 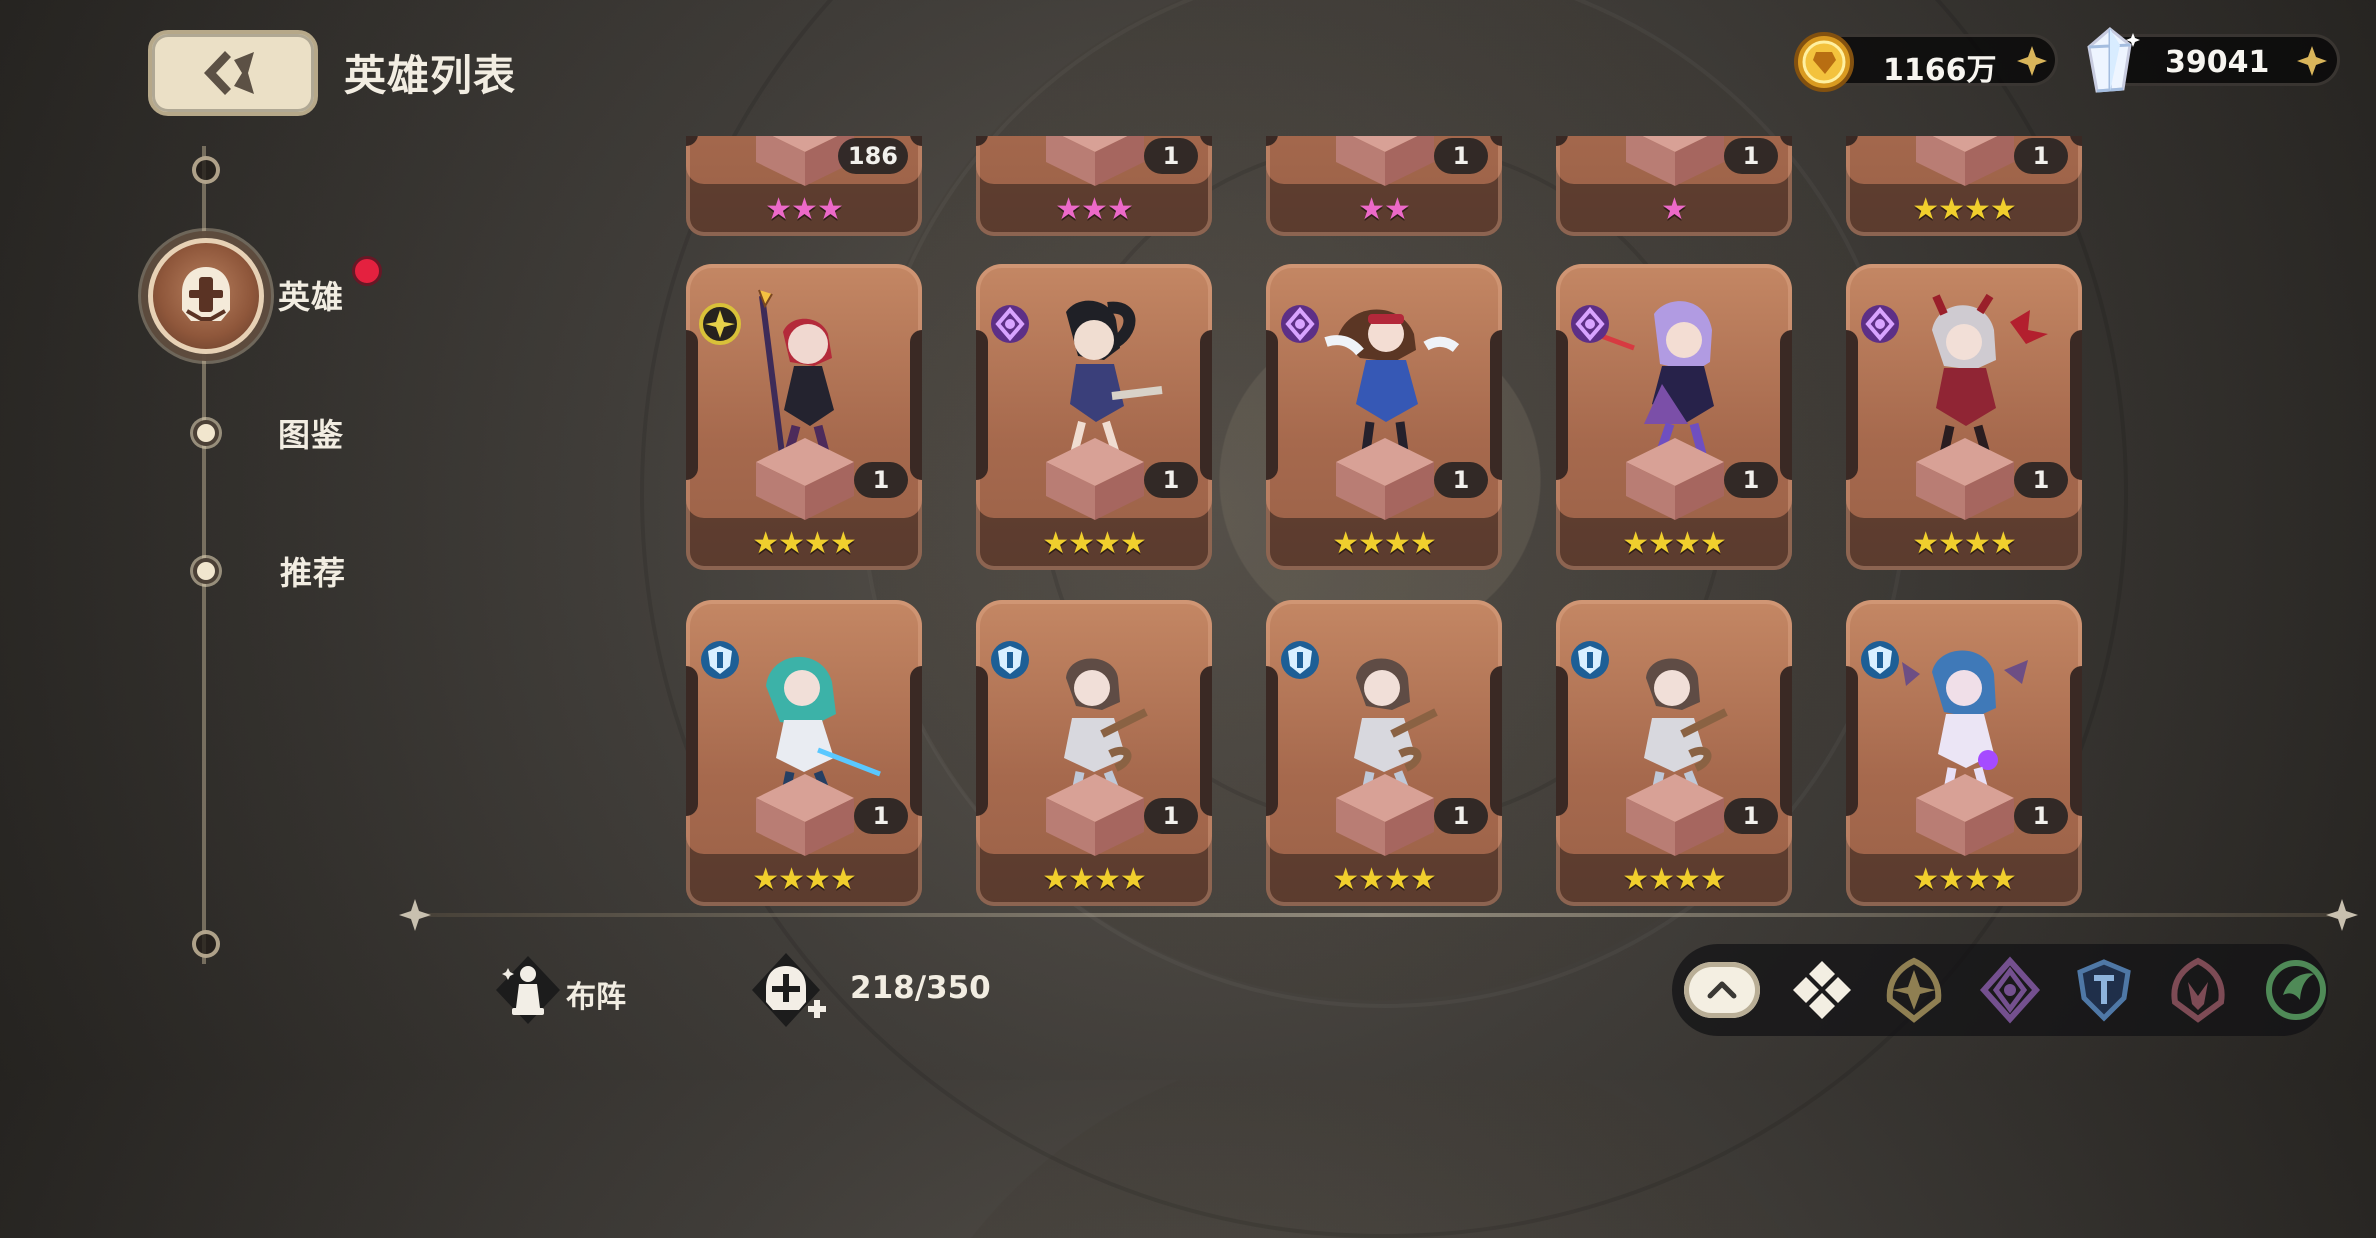 What do you see at coordinates (789, 990) in the screenshot?
I see `hero-capacity-icon` at bounding box center [789, 990].